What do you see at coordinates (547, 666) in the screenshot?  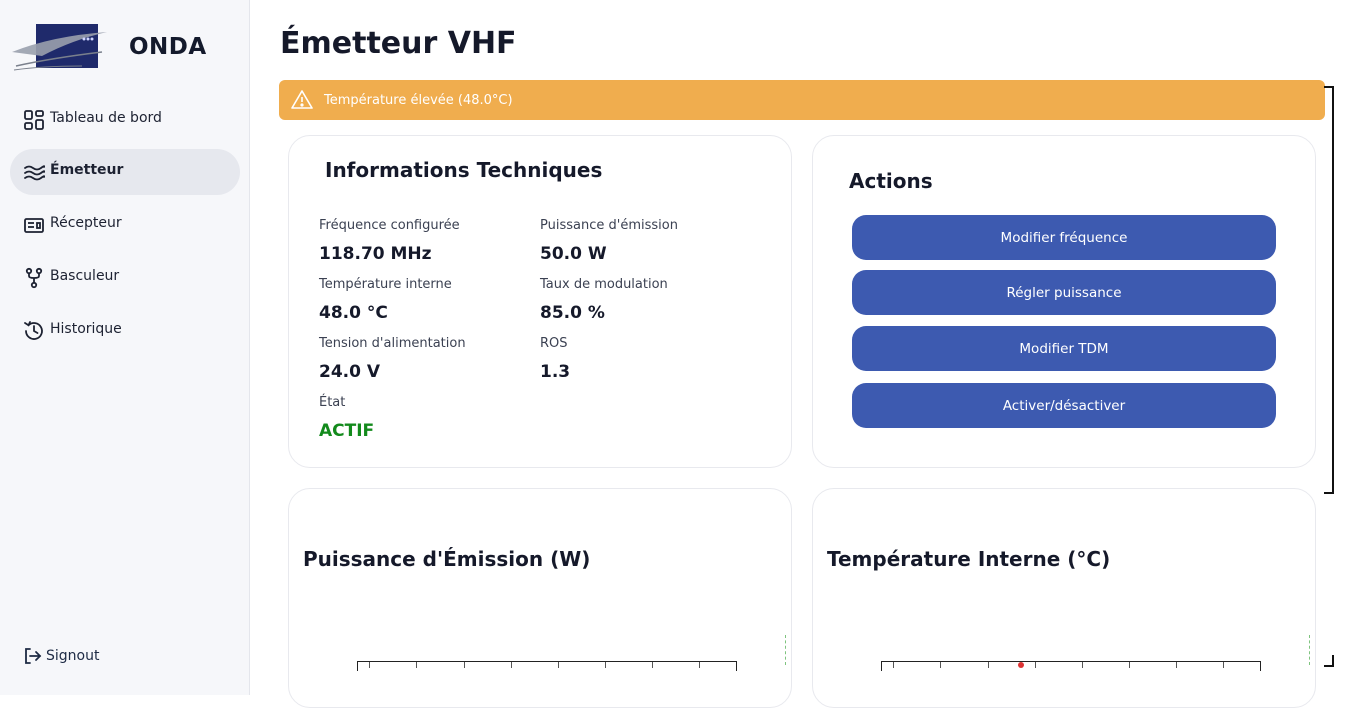 I see `power-chart-plot` at bounding box center [547, 666].